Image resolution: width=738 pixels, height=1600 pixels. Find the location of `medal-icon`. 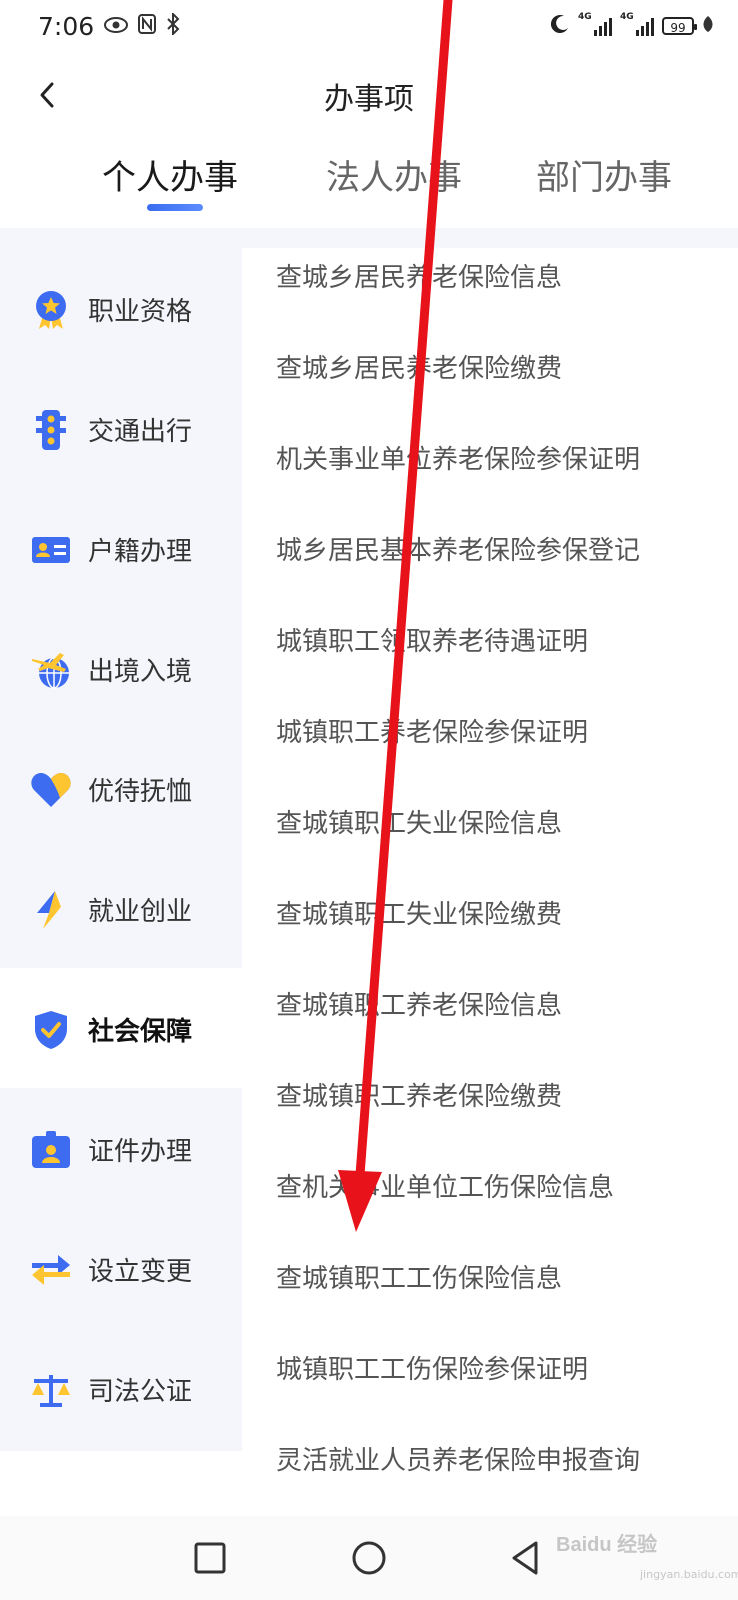

medal-icon is located at coordinates (51, 310).